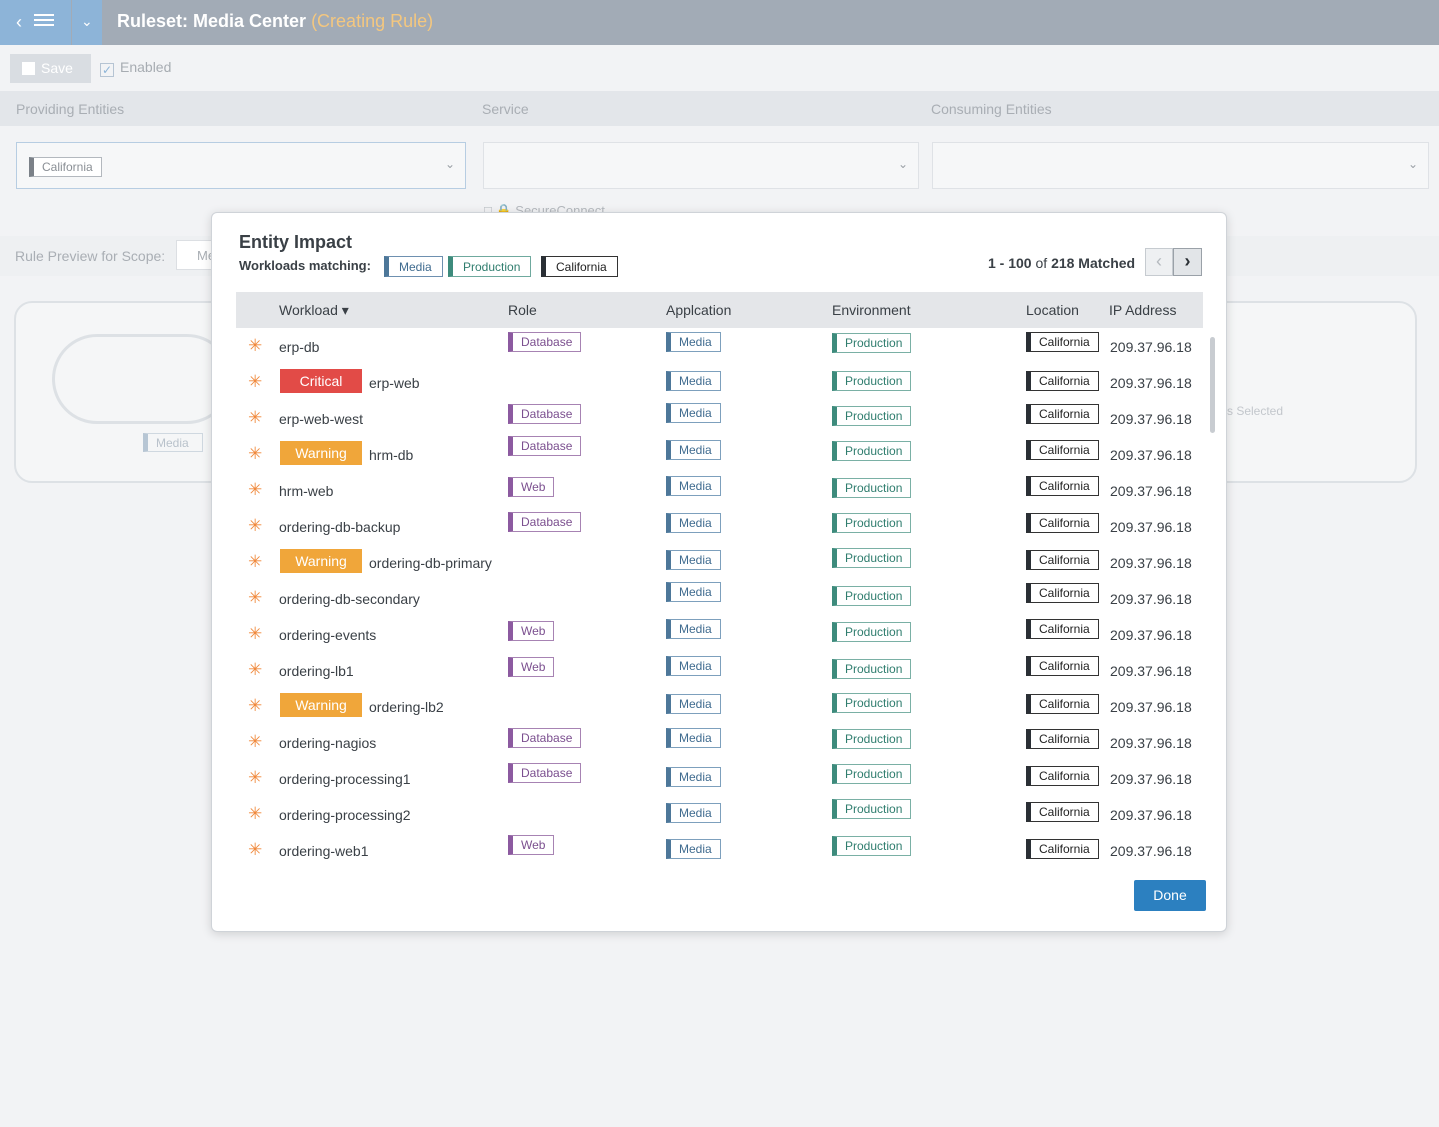 Image resolution: width=1439 pixels, height=1127 pixels. I want to click on nav-dropdown-button: ⌄, so click(87, 22).